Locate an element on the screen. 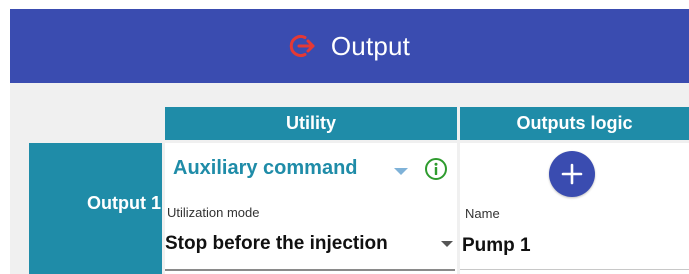  dropdown-arrow-icon is located at coordinates (447, 244).